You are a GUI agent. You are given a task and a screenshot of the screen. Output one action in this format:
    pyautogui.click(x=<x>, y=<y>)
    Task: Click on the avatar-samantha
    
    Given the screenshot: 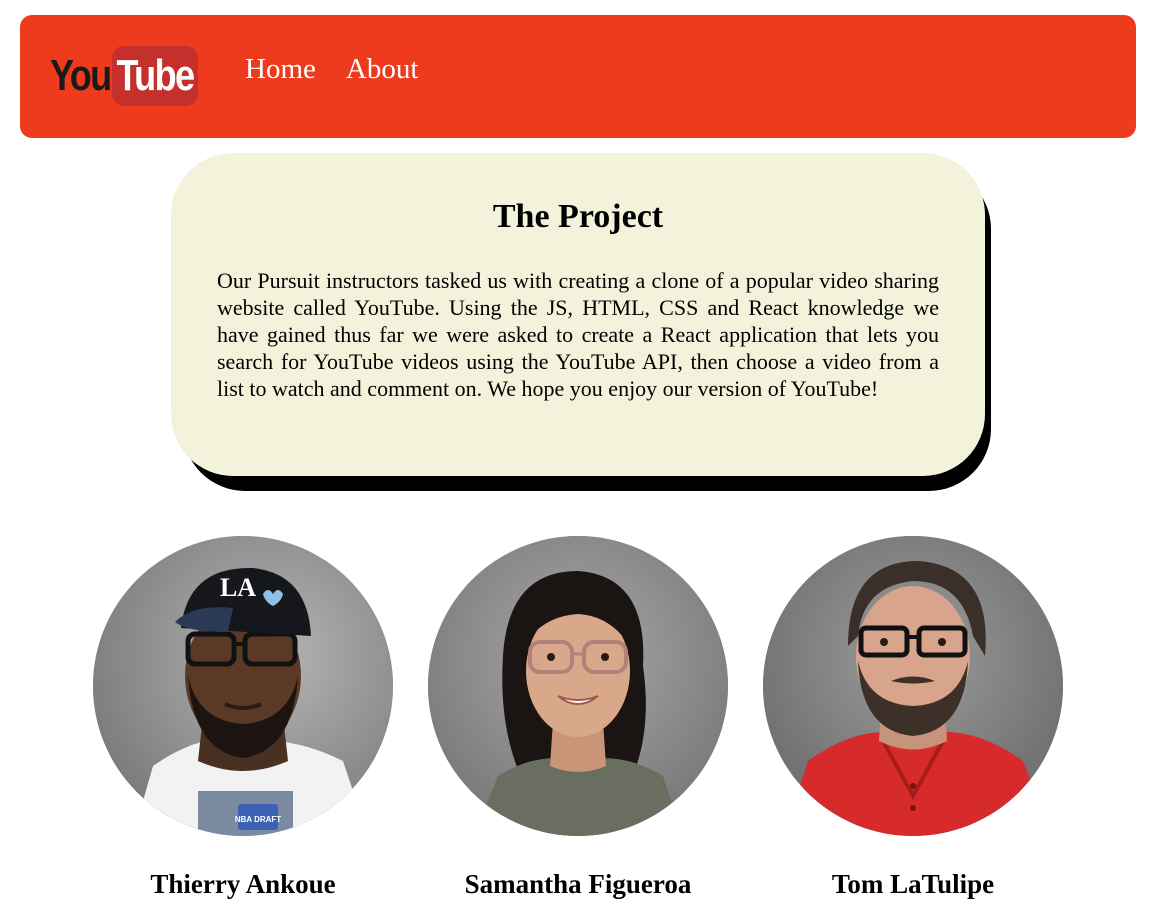 What is the action you would take?
    pyautogui.click(x=578, y=686)
    